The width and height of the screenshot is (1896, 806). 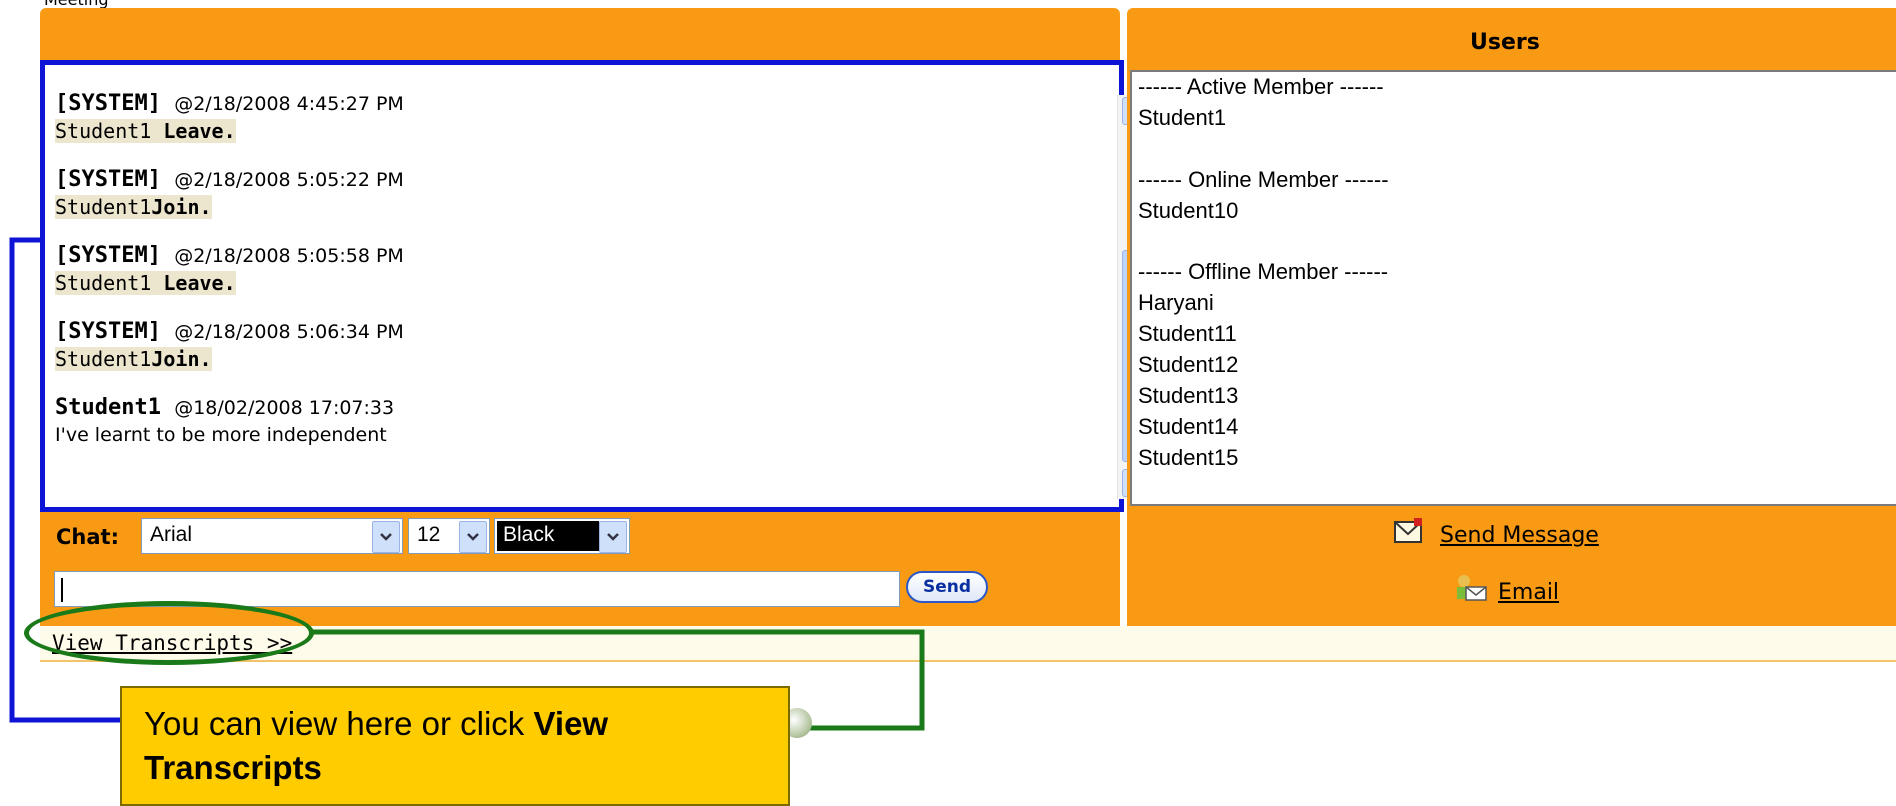 I want to click on transcripts-highlight-ellipse, so click(x=169, y=633).